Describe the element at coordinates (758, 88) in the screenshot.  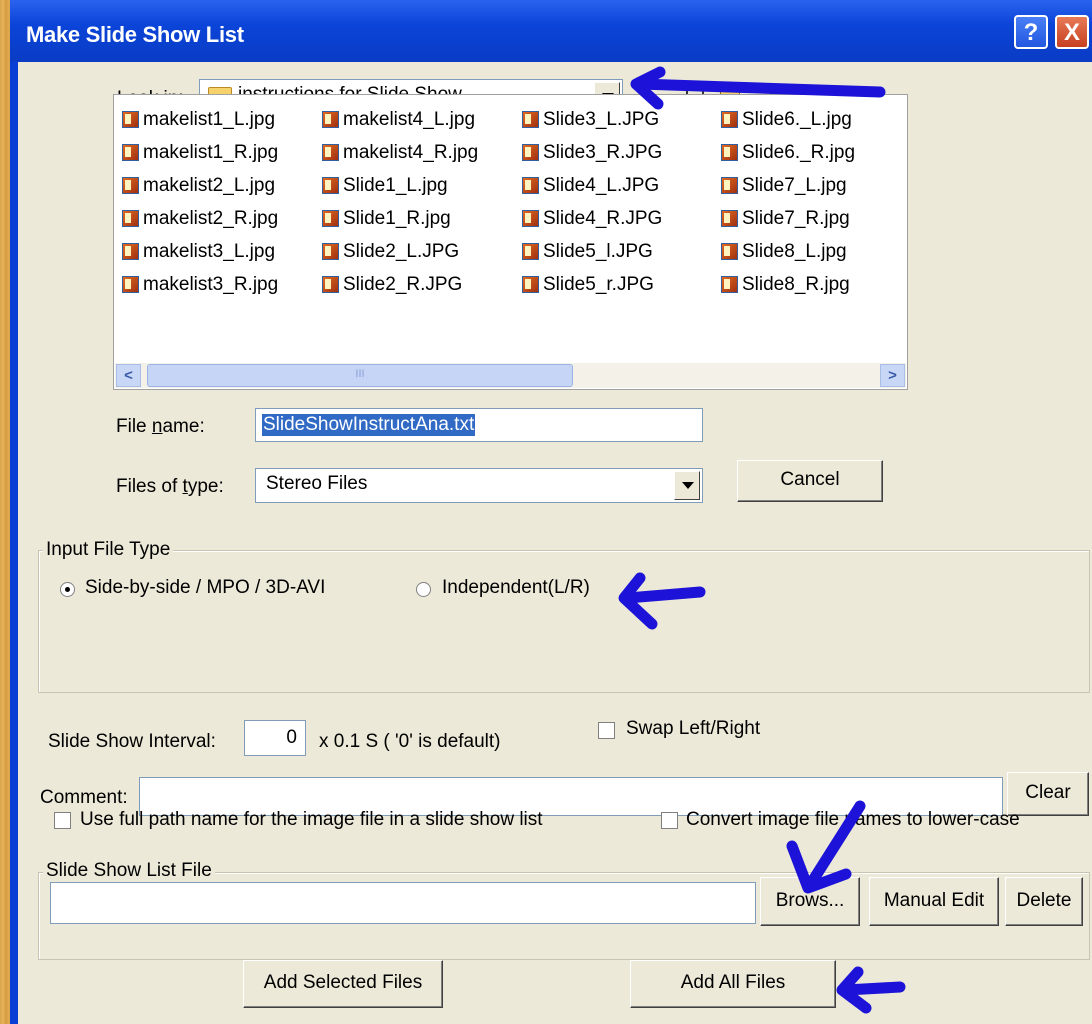
I see `annotation-arrow-look-in` at that location.